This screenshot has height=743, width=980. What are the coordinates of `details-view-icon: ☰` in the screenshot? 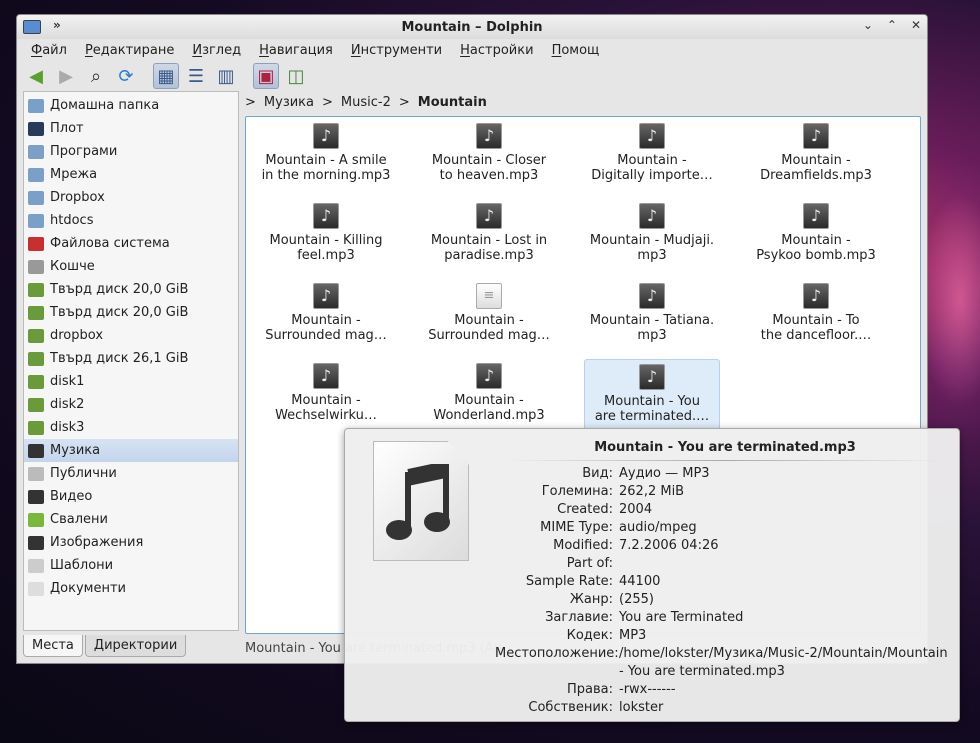 It's located at (196, 76).